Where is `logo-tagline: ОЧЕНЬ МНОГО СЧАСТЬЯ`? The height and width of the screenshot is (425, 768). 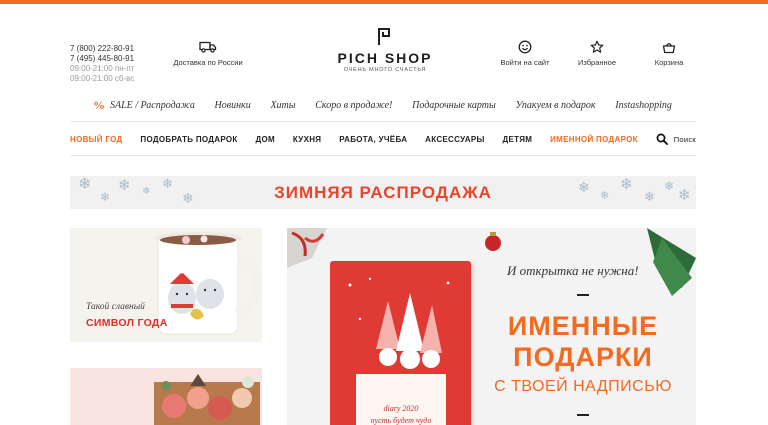 logo-tagline: ОЧЕНЬ МНОГО СЧАСТЬЯ is located at coordinates (385, 70).